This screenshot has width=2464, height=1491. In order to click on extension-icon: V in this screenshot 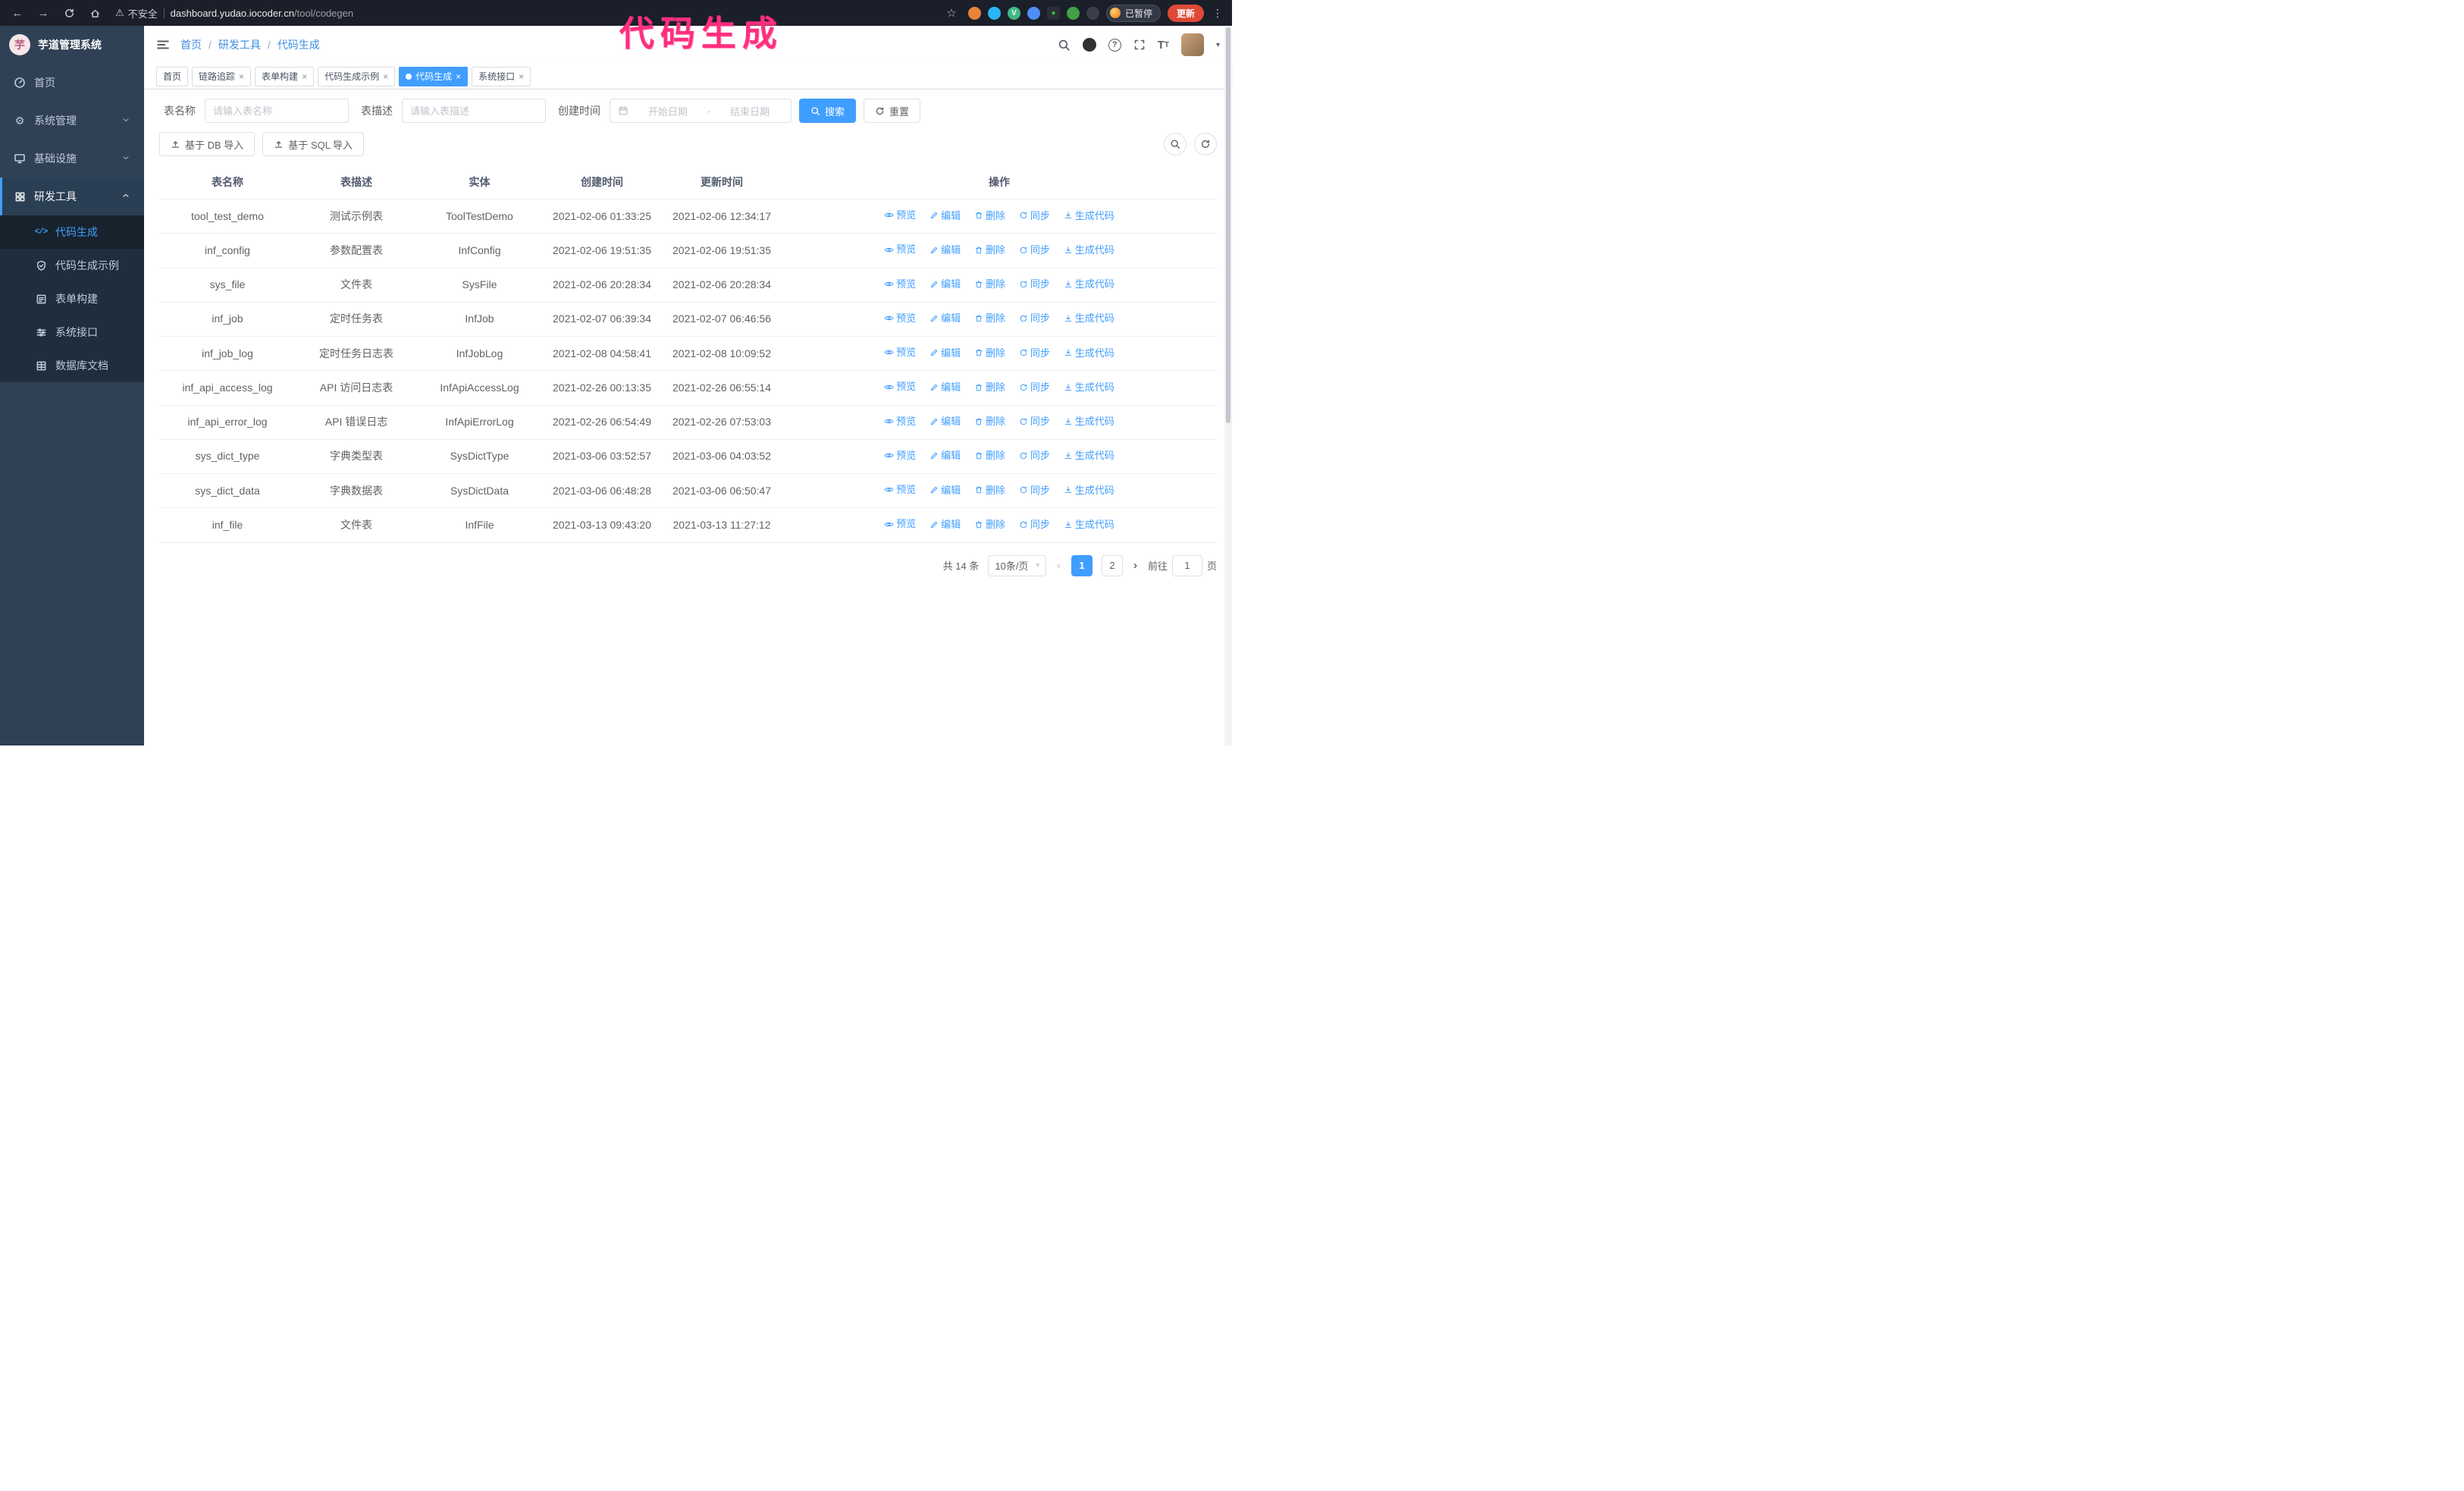, I will do `click(1014, 13)`.